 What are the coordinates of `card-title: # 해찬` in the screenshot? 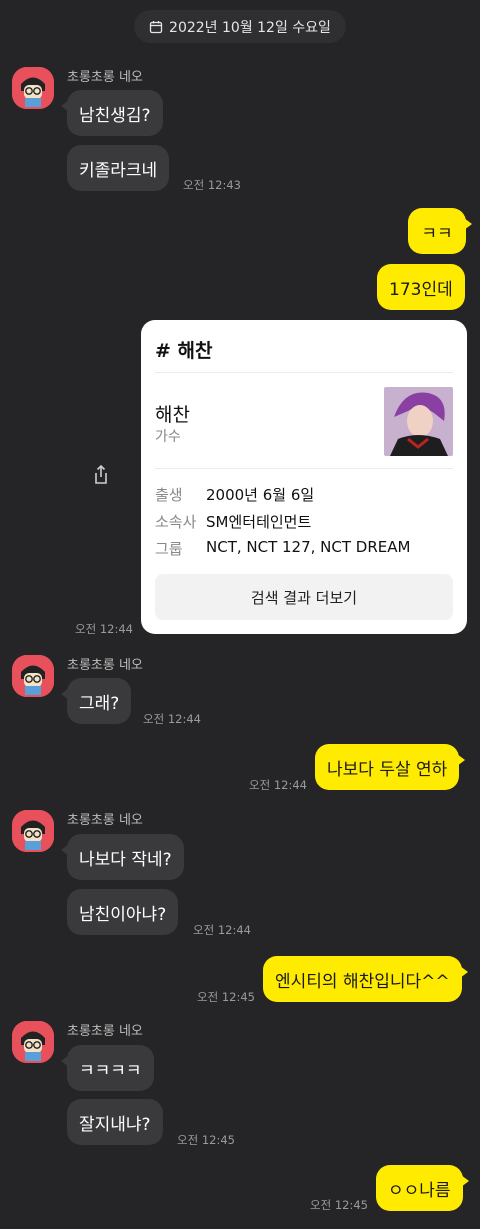 It's located at (184, 351).